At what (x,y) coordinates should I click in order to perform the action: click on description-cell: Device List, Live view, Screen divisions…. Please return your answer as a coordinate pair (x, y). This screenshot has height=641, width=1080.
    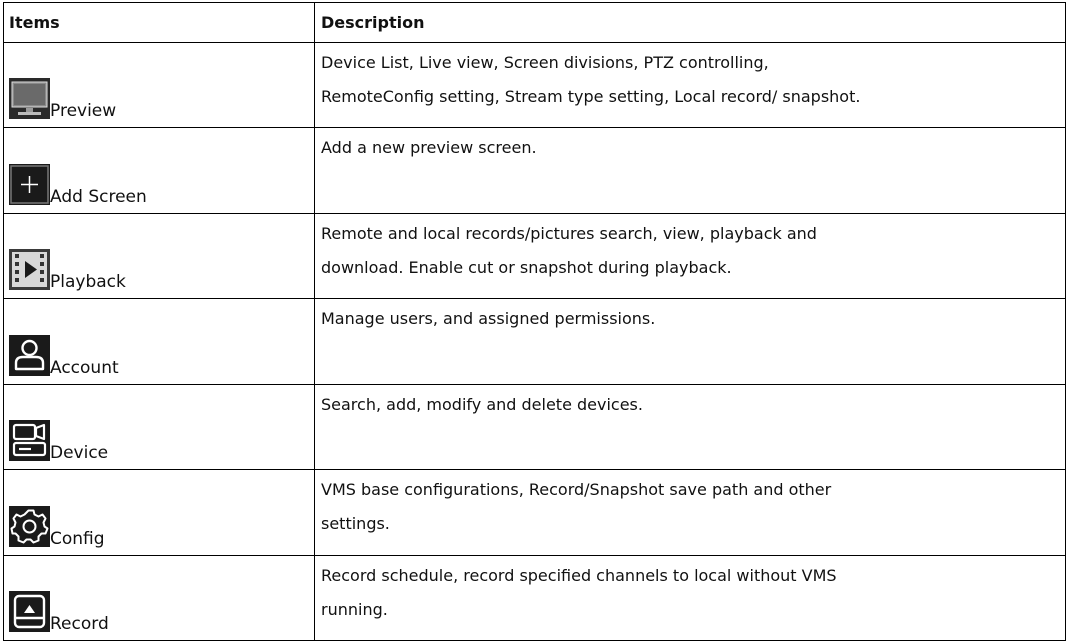
    Looking at the image, I should click on (690, 85).